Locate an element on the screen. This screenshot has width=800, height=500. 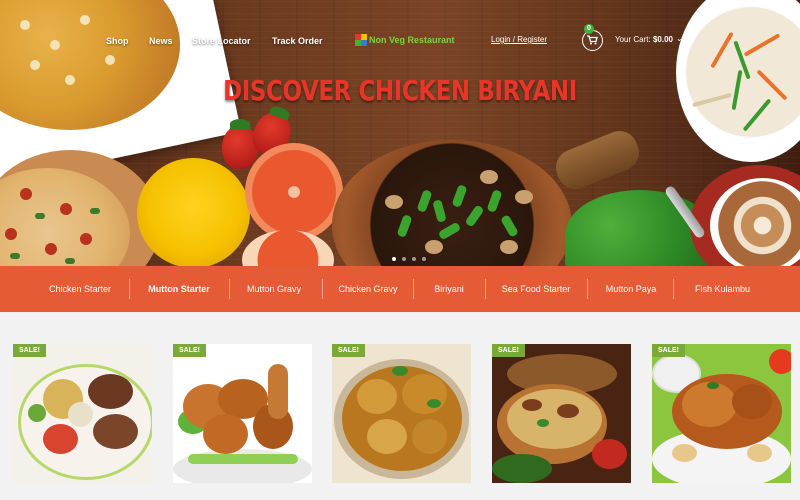
cart-icon is located at coordinates (592, 40).